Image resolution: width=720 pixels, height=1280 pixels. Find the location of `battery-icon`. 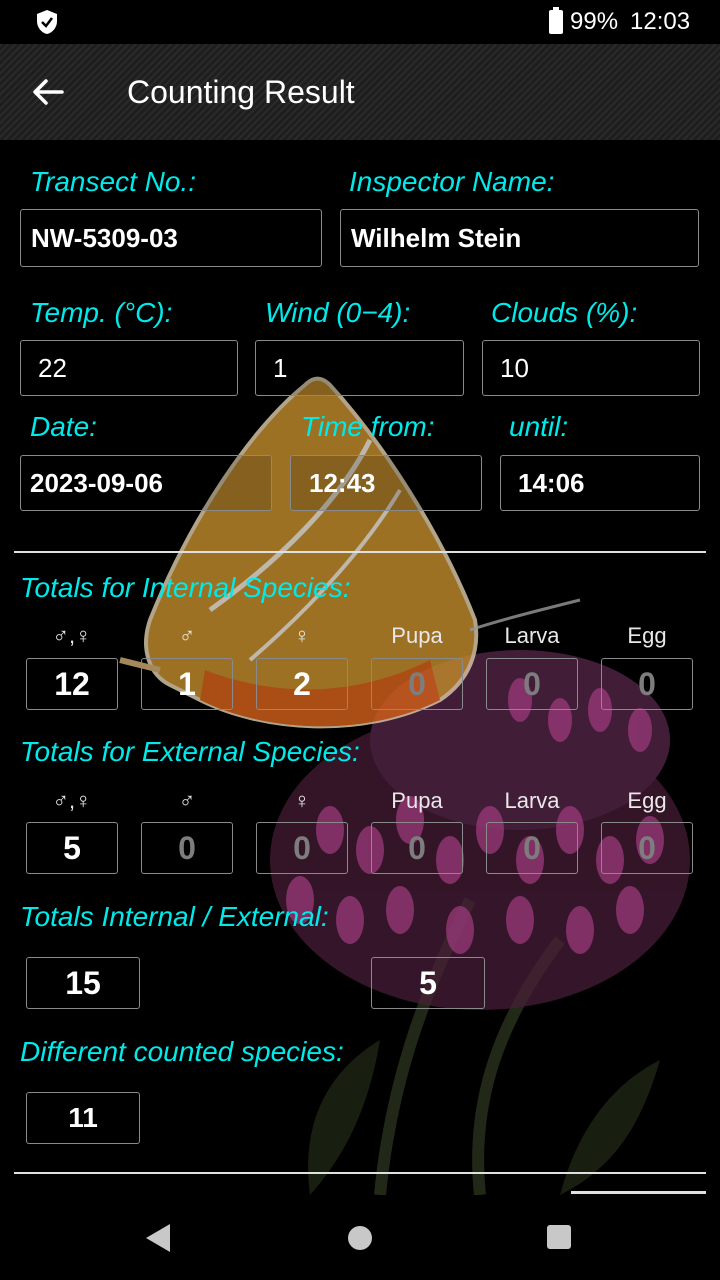

battery-icon is located at coordinates (556, 20).